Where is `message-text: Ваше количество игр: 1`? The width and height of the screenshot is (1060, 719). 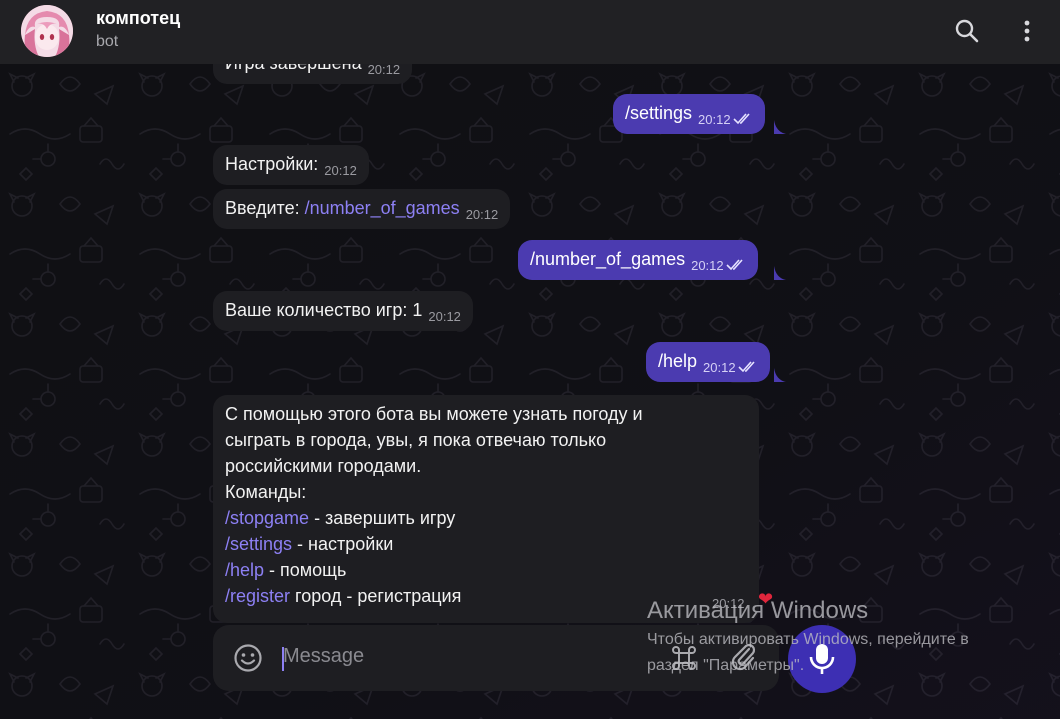 message-text: Ваше количество игр: 1 is located at coordinates (324, 310).